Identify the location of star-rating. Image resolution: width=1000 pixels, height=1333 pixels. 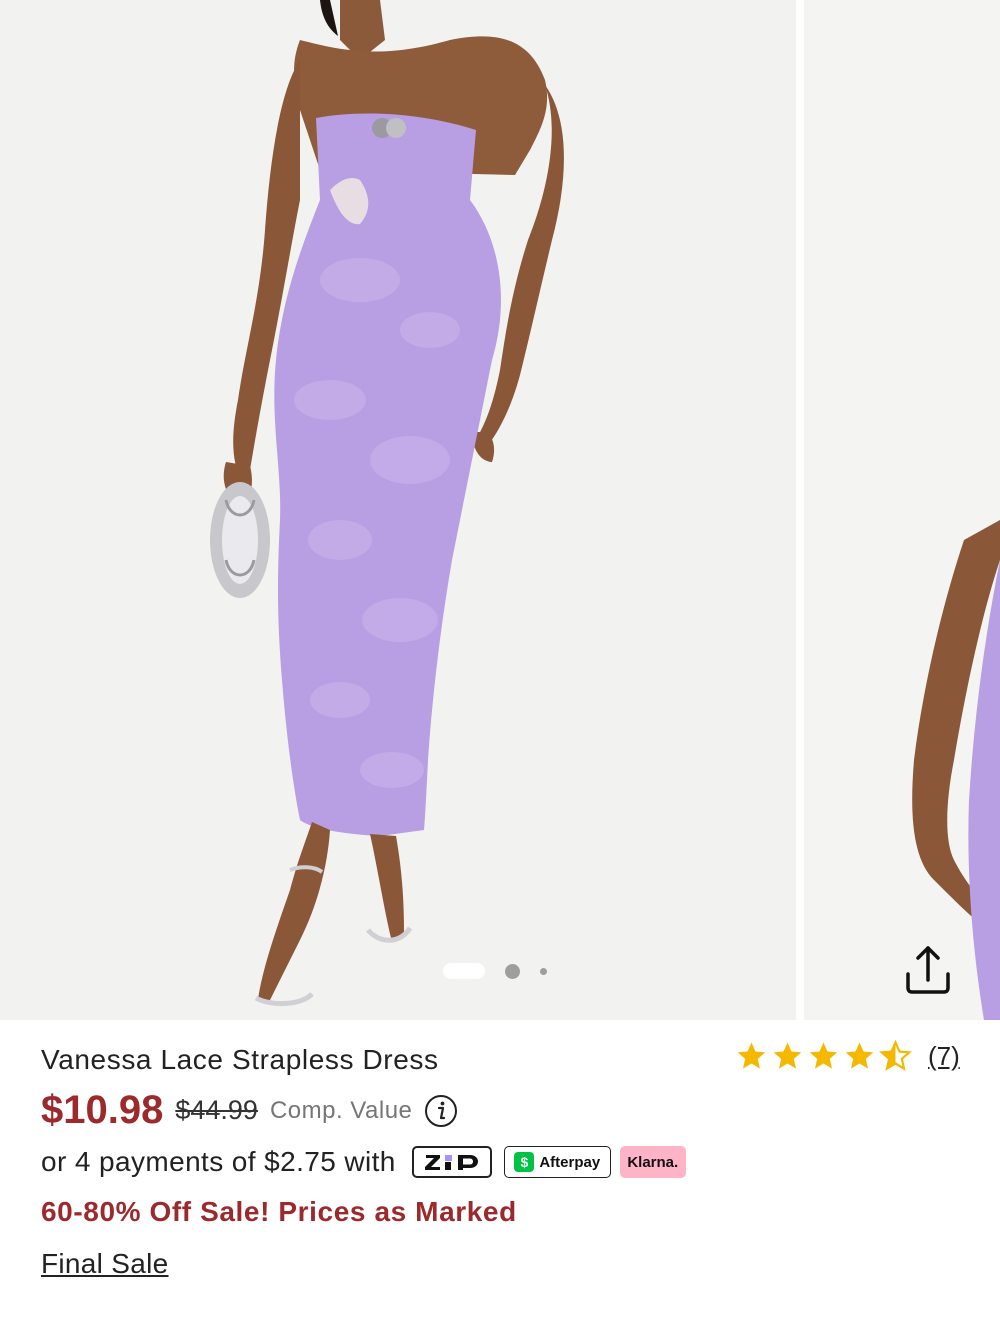
(823, 1056).